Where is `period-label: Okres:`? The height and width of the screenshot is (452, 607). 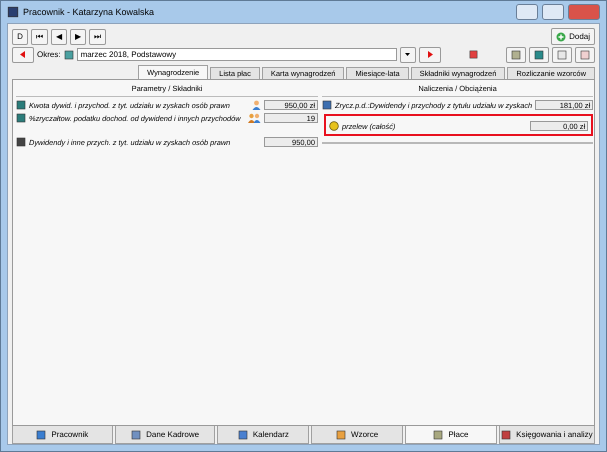
period-label: Okres: is located at coordinates (49, 54).